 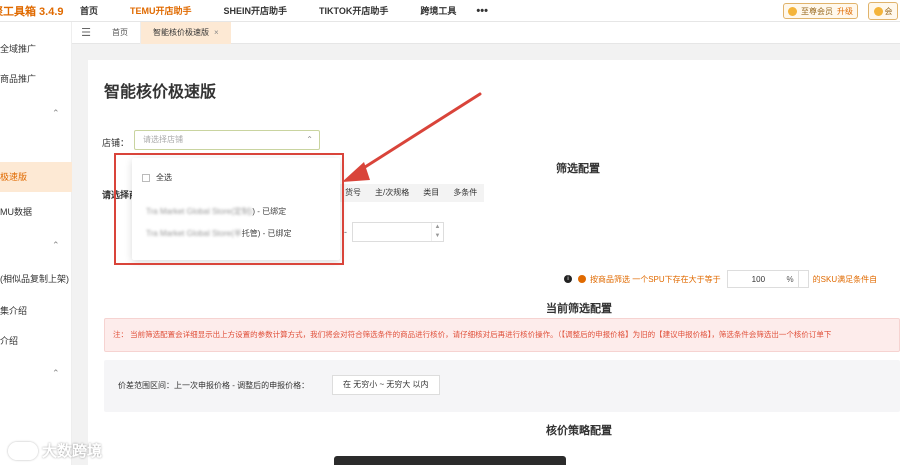 I want to click on sidebar-item-intro-a: 集介绍, so click(x=36, y=310).